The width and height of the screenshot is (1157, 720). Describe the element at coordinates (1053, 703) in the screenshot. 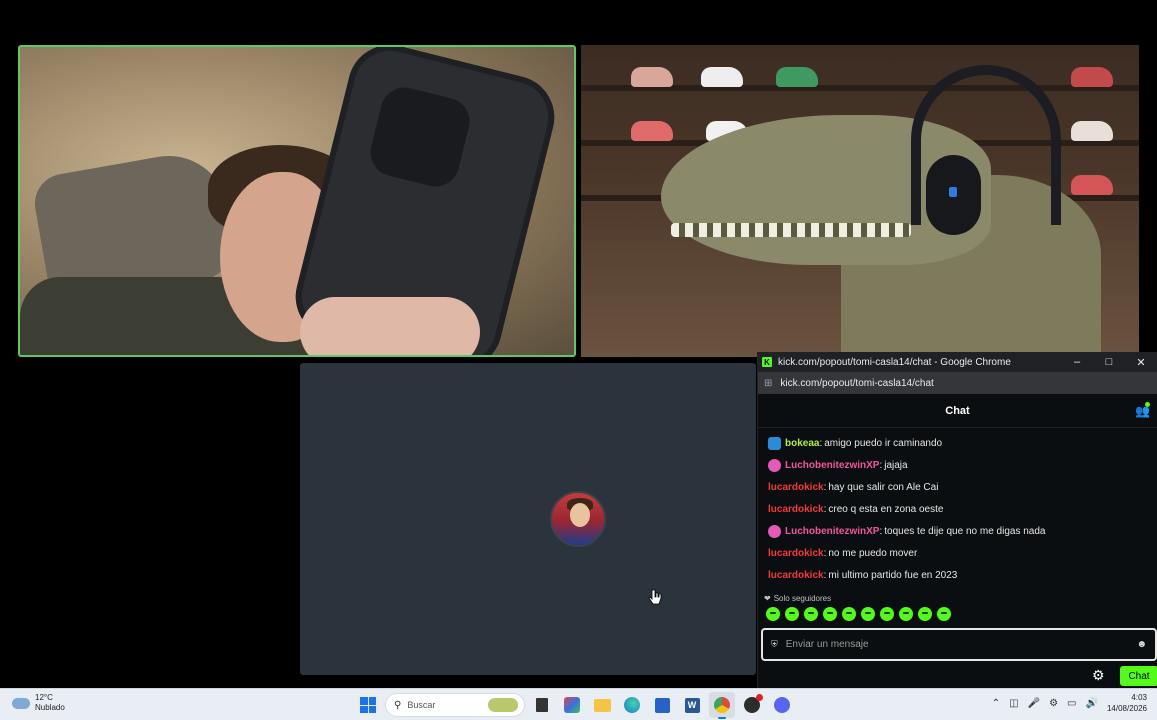

I see `security-icon: ⚙` at that location.